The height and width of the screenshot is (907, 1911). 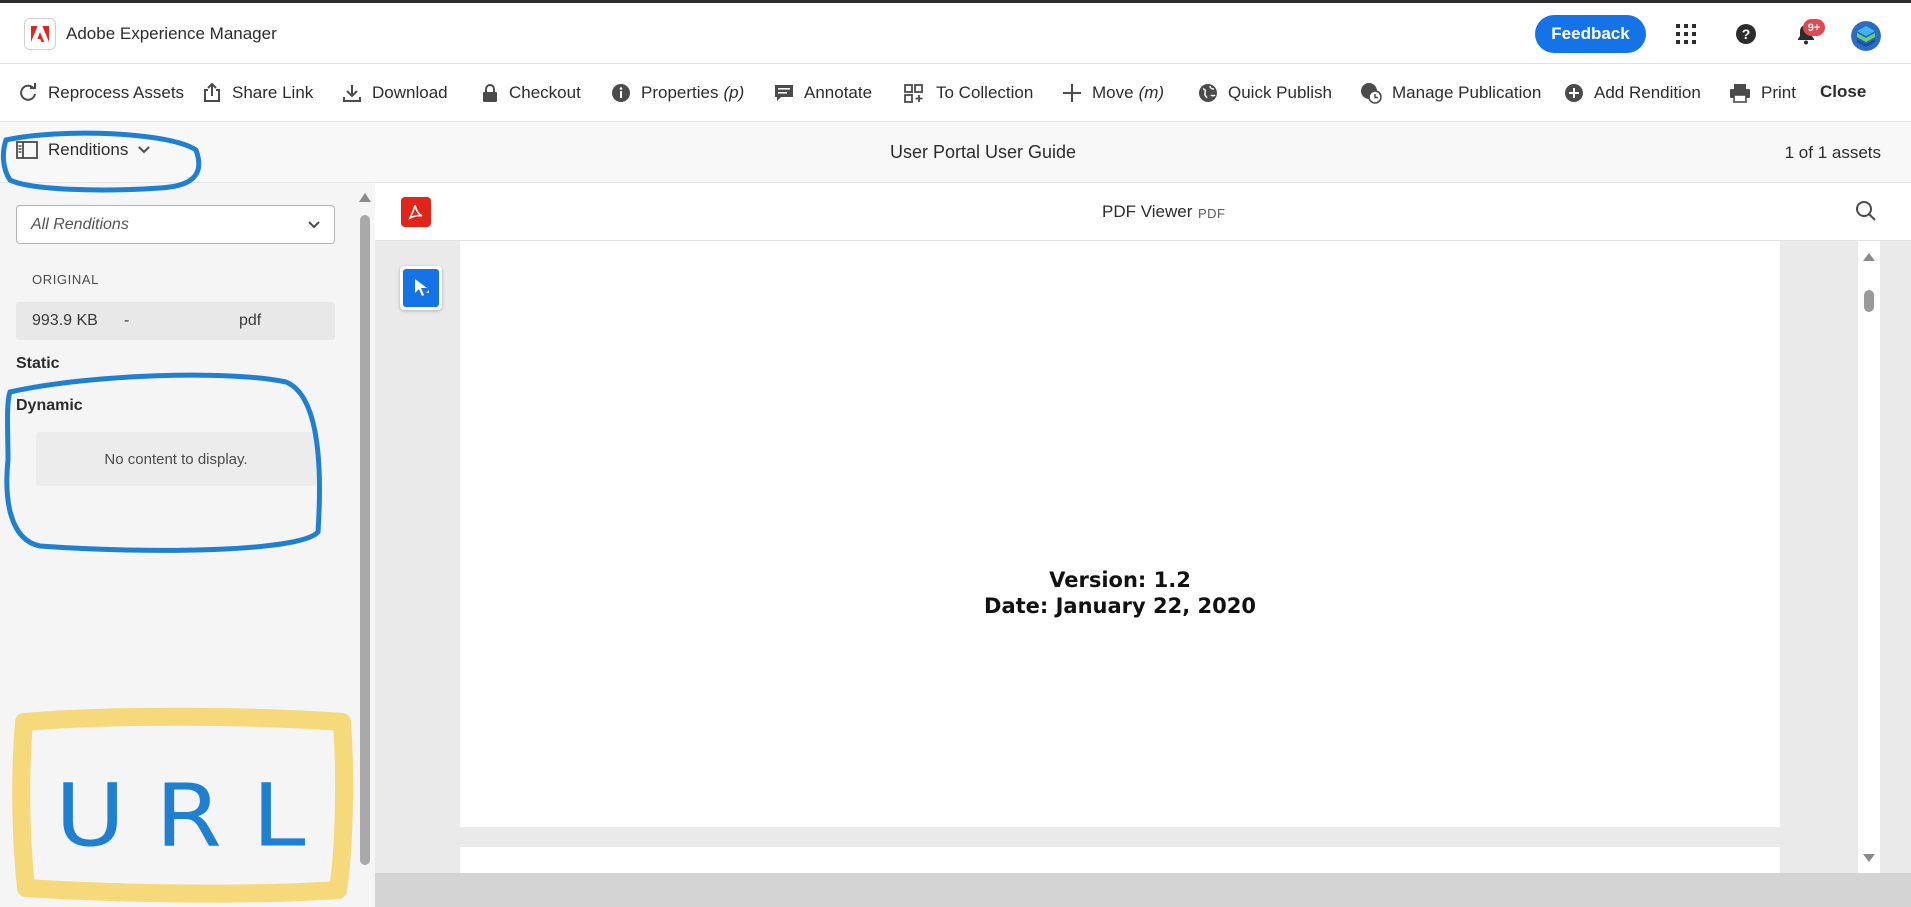 I want to click on move-shortcut: (m), so click(x=1151, y=92).